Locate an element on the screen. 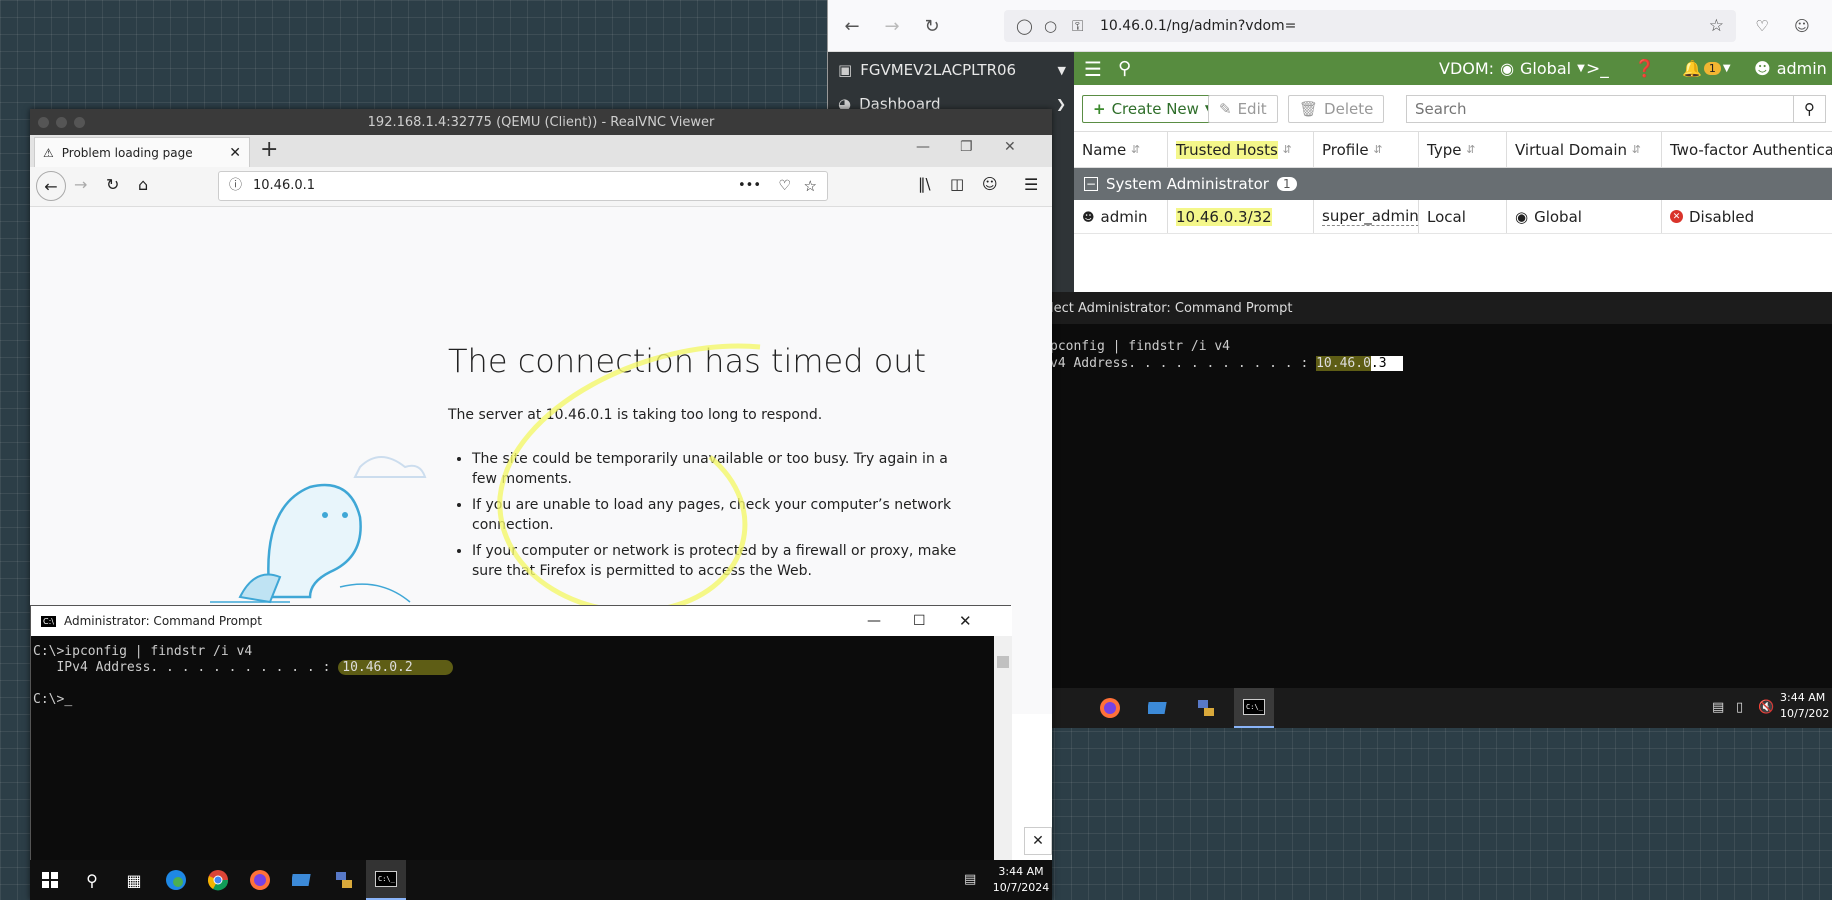  cell-name: ☻ admin is located at coordinates (1121, 216).